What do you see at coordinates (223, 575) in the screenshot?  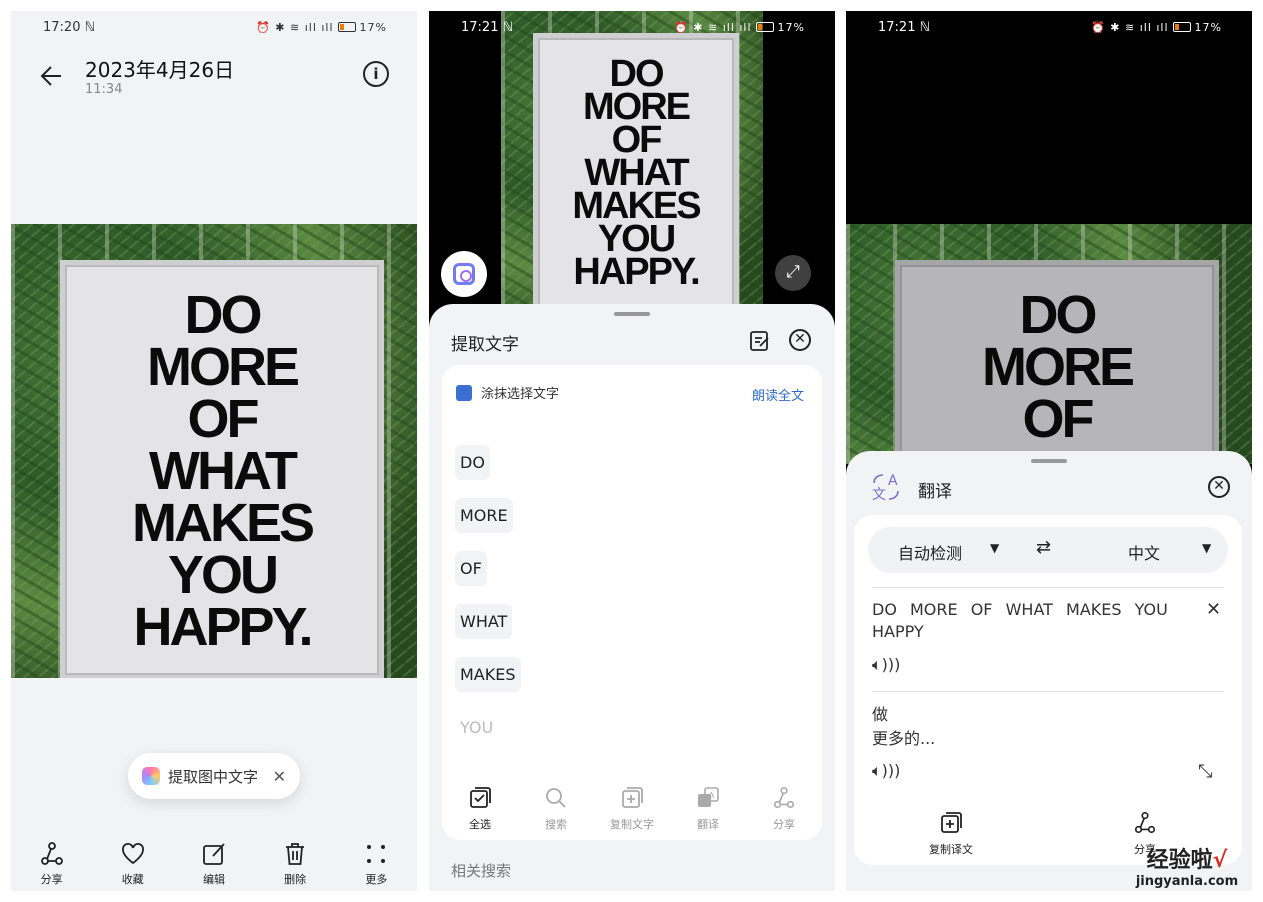 I see `poster-line: YOU` at bounding box center [223, 575].